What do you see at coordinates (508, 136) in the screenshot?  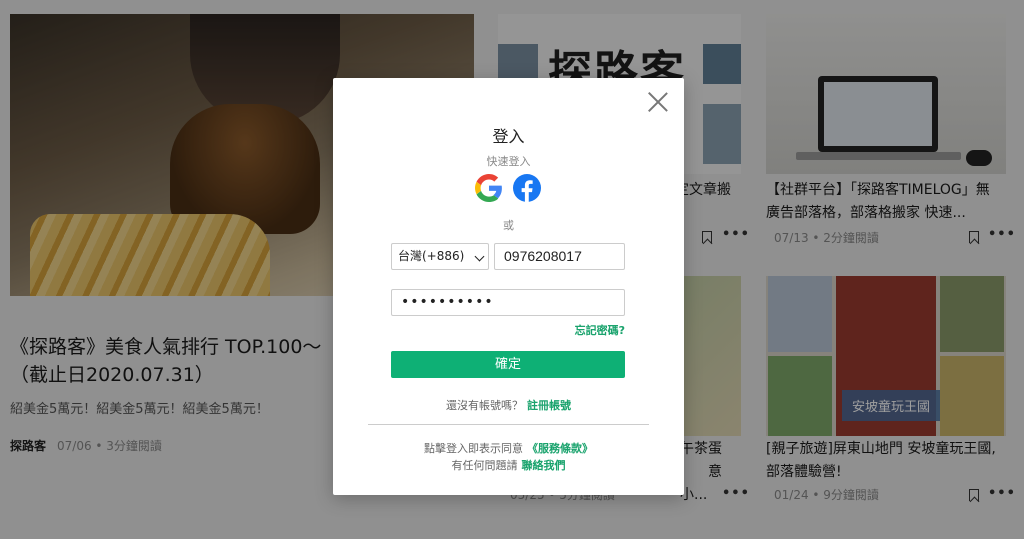 I see `modal-title: 登入` at bounding box center [508, 136].